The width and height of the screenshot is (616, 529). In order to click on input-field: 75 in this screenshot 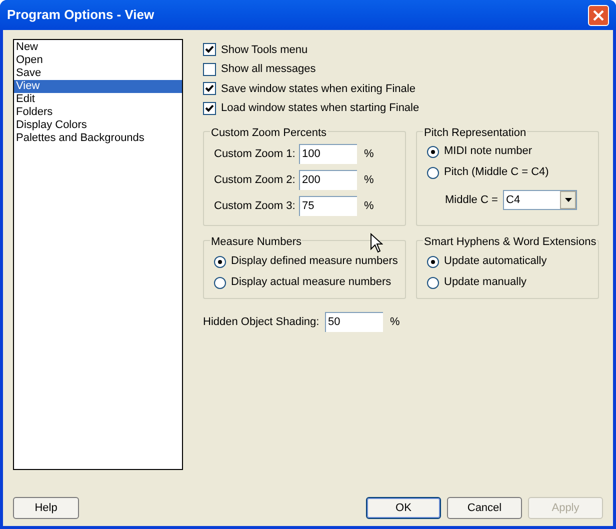, I will do `click(328, 206)`.